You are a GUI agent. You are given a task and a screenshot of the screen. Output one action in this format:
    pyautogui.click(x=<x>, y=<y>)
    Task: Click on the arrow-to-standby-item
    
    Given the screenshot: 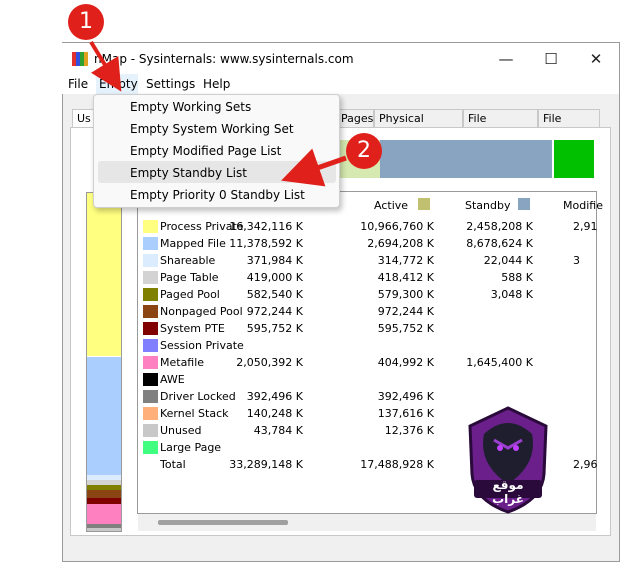 What is the action you would take?
    pyautogui.click(x=314, y=167)
    